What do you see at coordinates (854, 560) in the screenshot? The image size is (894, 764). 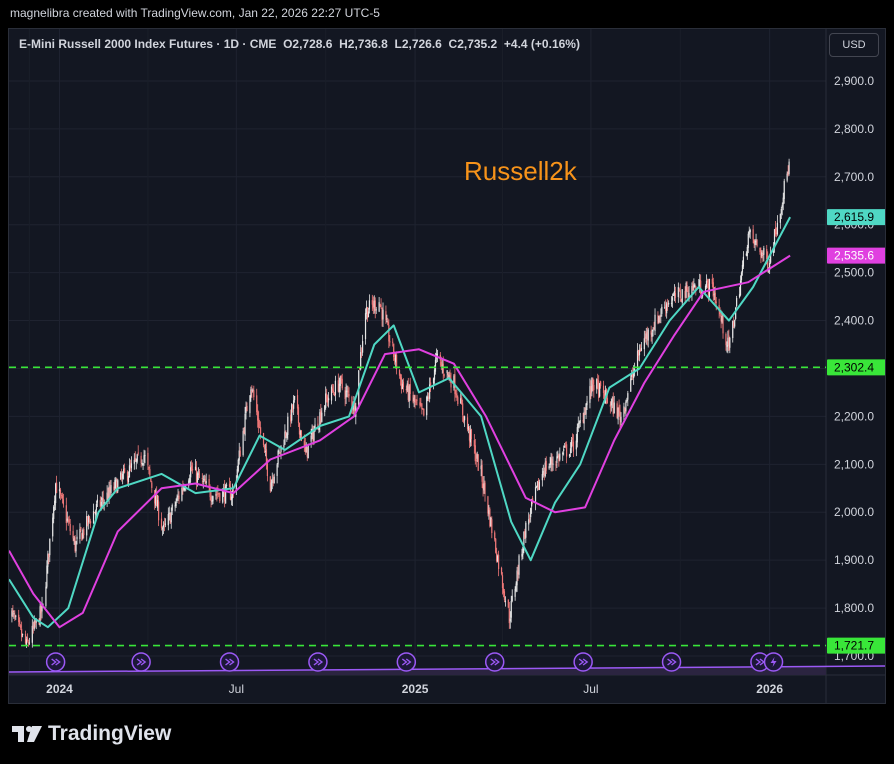 I see `y-tick-label: 1,900.0` at bounding box center [854, 560].